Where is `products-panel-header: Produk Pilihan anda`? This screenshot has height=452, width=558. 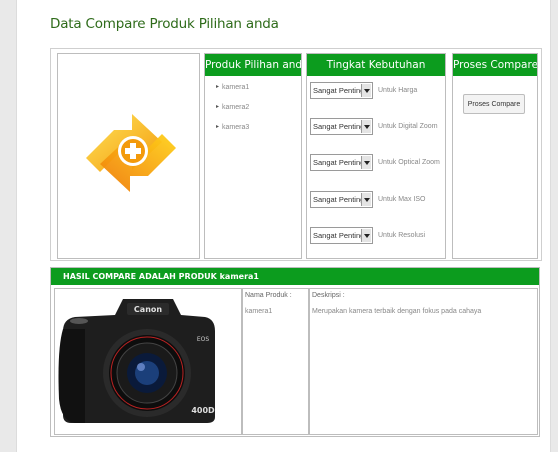 products-panel-header: Produk Pilihan anda is located at coordinates (253, 65).